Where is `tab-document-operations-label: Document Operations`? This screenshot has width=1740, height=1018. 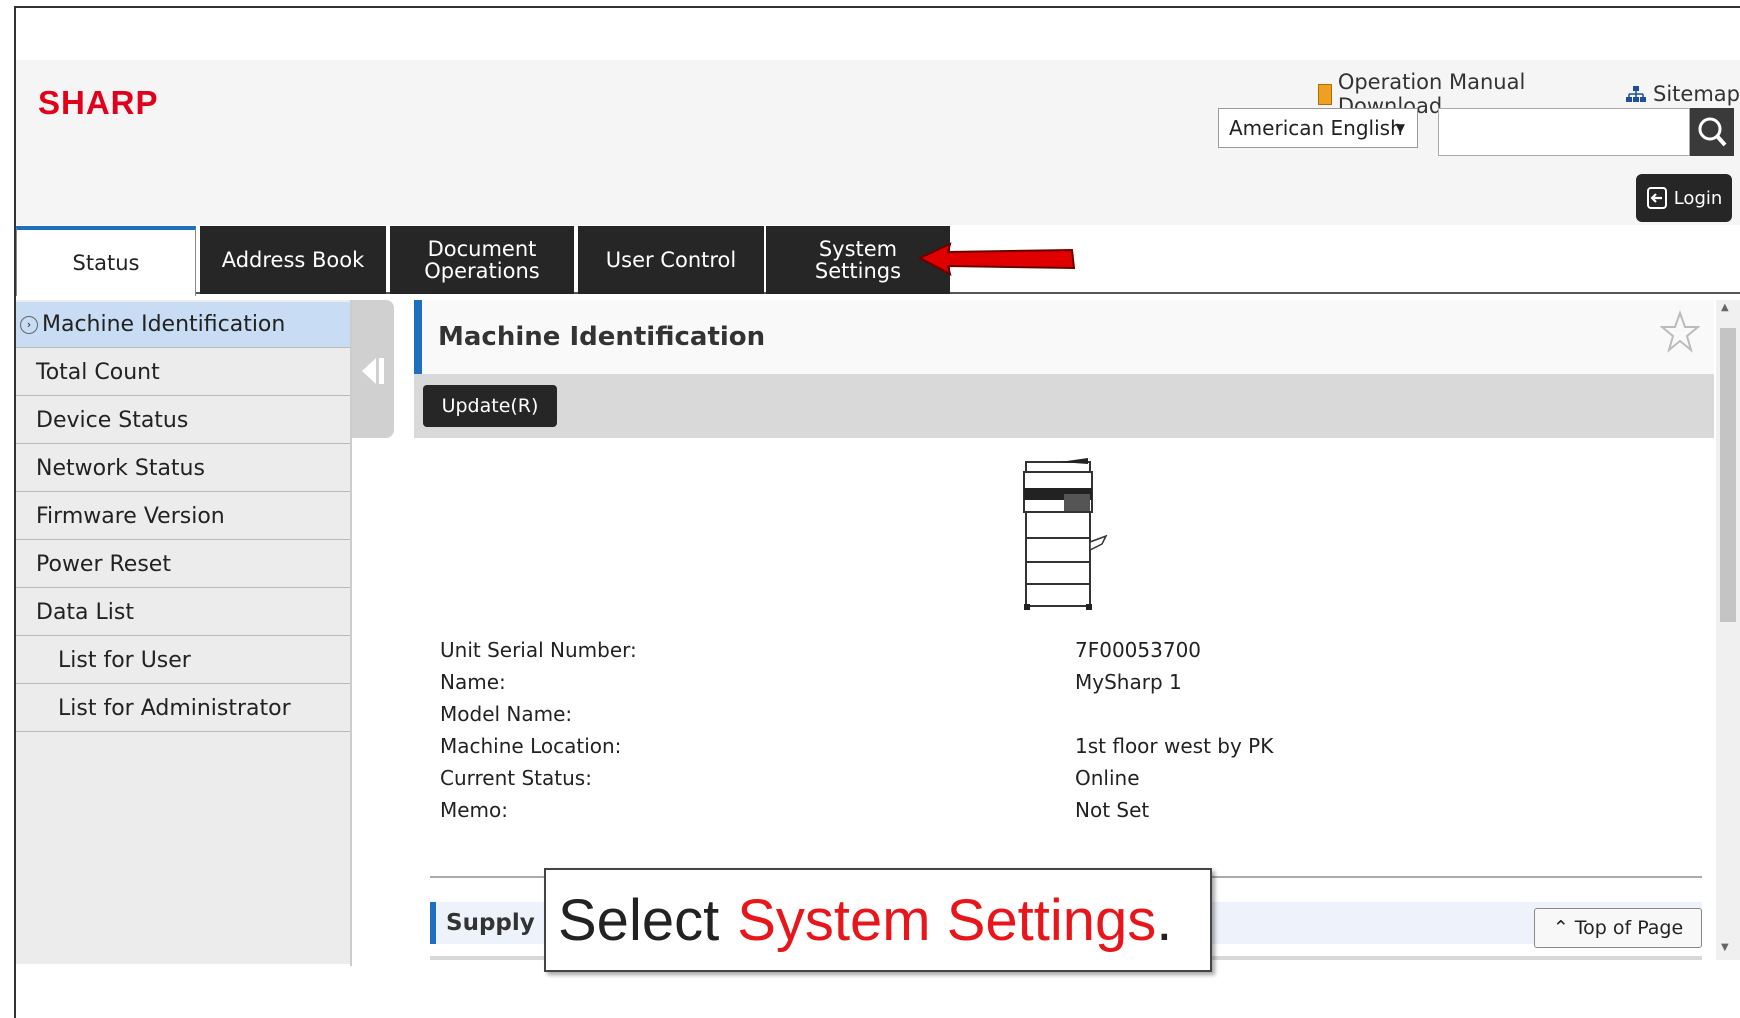 tab-document-operations-label: Document Operations is located at coordinates (482, 260).